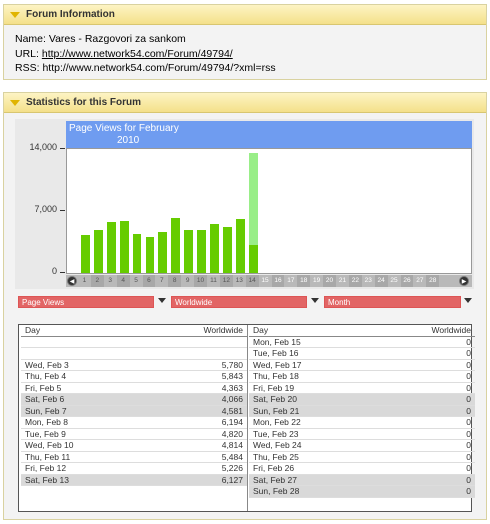  Describe the element at coordinates (261, 330) in the screenshot. I see `col-day-header: Day` at that location.